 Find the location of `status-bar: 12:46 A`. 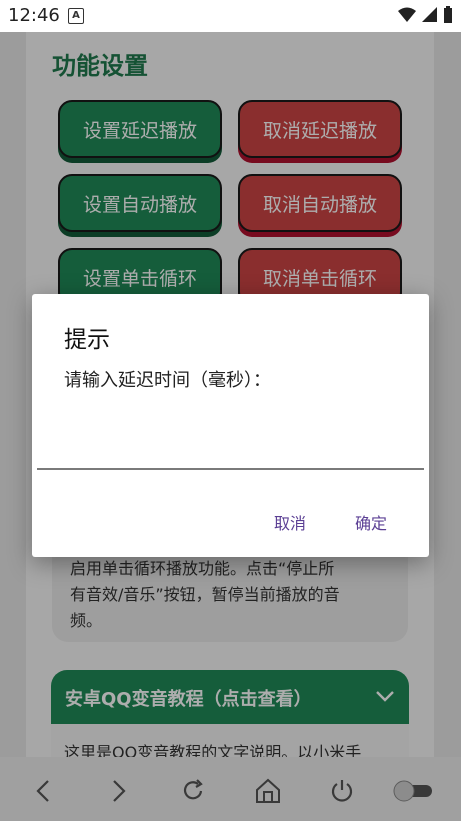

status-bar: 12:46 A is located at coordinates (230, 16).